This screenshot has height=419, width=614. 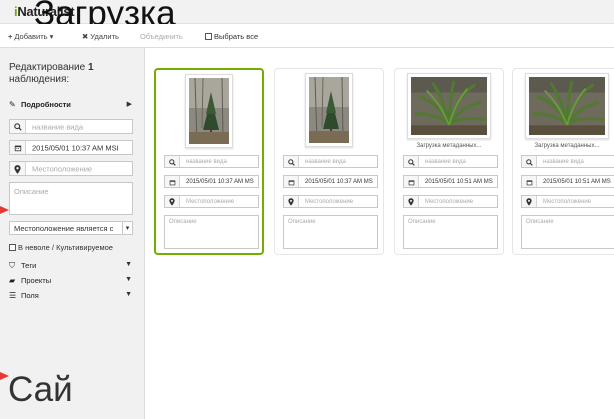 I want to click on red-marker, so click(x=4, y=210).